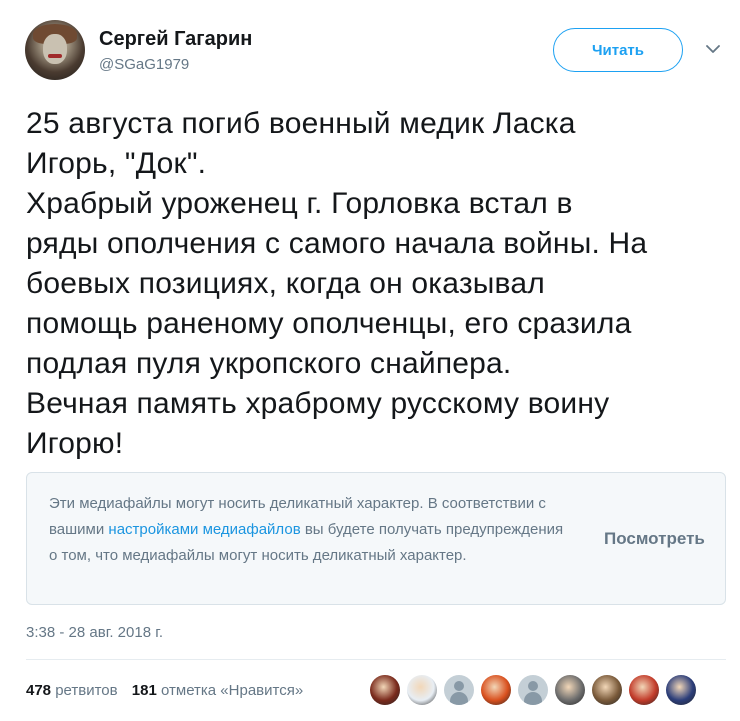 Image resolution: width=740 pixels, height=721 pixels. Describe the element at coordinates (204, 529) in the screenshot. I see `media-settings-link: настройками медиафайлов` at that location.